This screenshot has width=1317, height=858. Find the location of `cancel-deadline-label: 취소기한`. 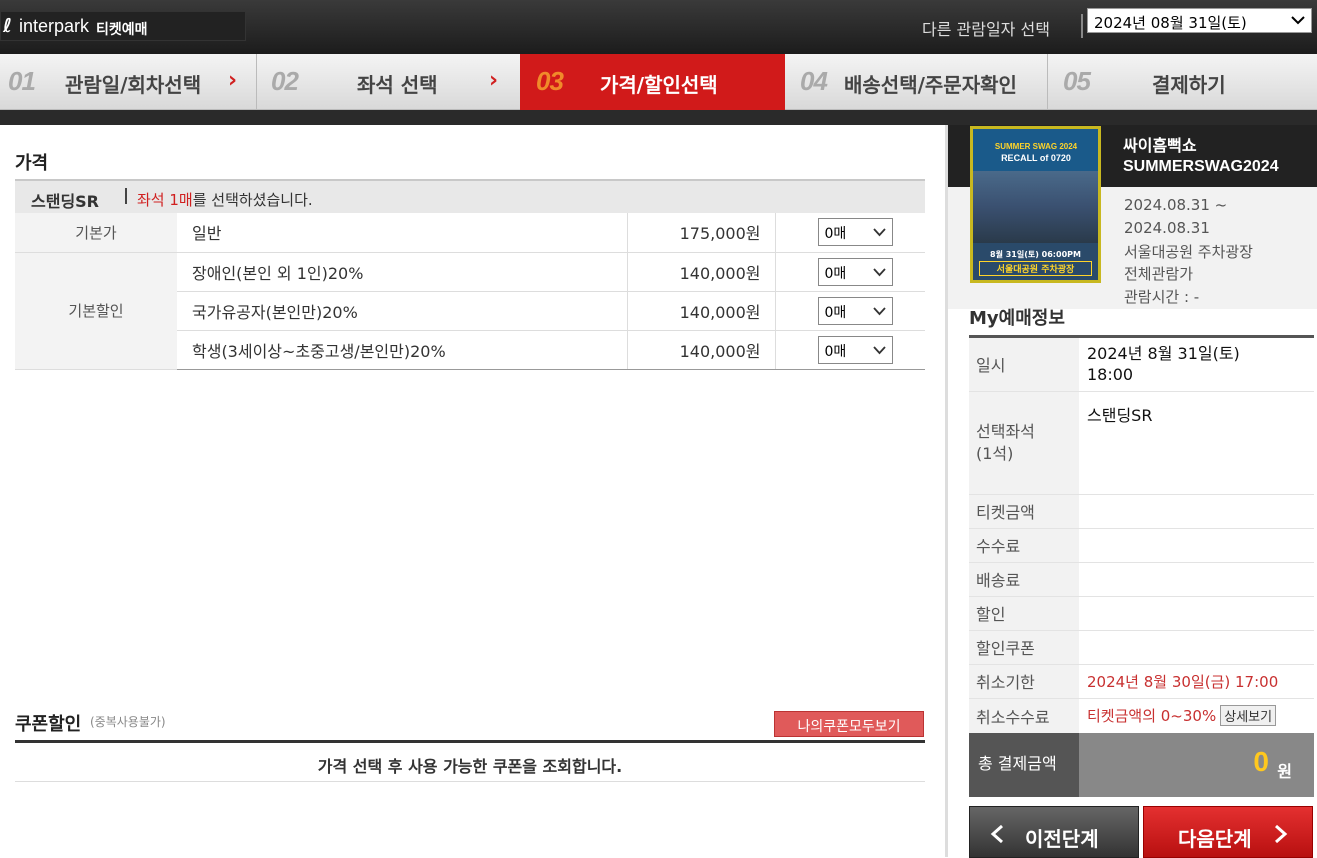

cancel-deadline-label: 취소기한 is located at coordinates (1024, 681).